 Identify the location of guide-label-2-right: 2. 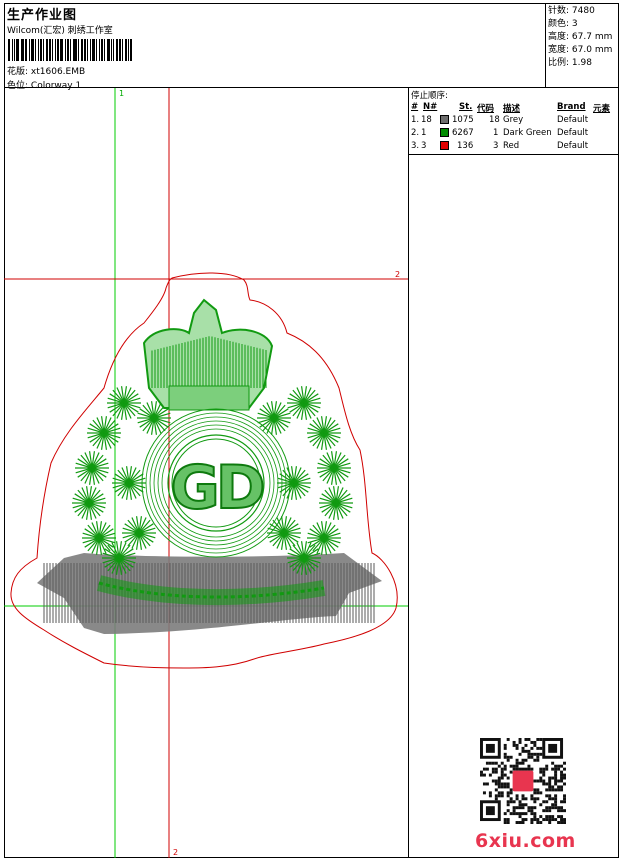
(397, 274).